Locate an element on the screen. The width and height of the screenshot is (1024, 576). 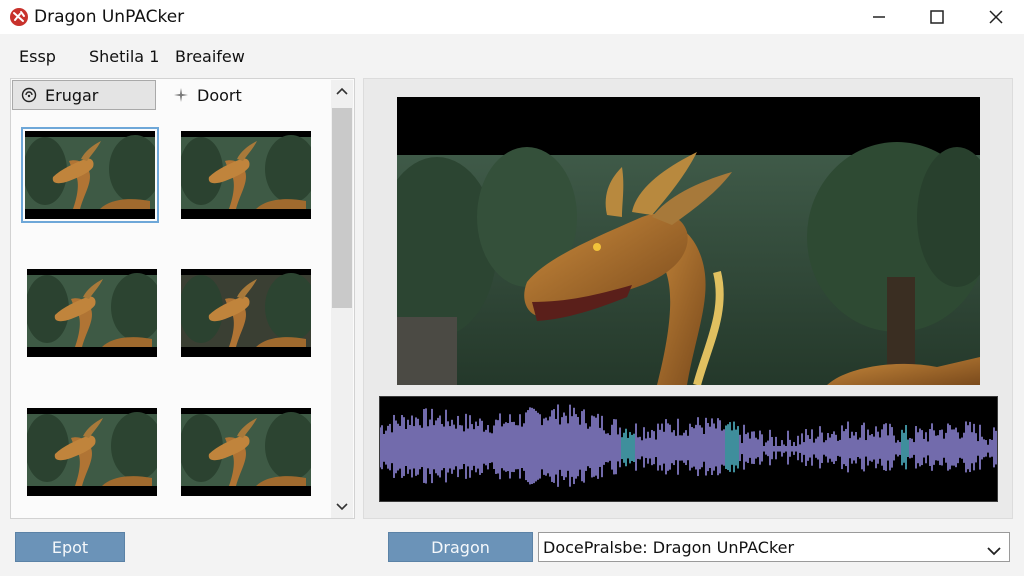
minimize-icon is located at coordinates (879, 17).